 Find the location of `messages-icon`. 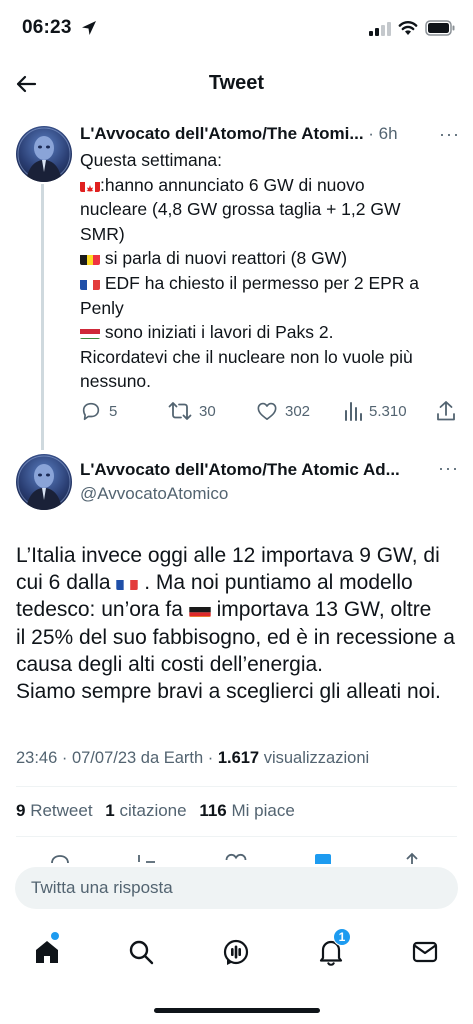

messages-icon is located at coordinates (425, 952).